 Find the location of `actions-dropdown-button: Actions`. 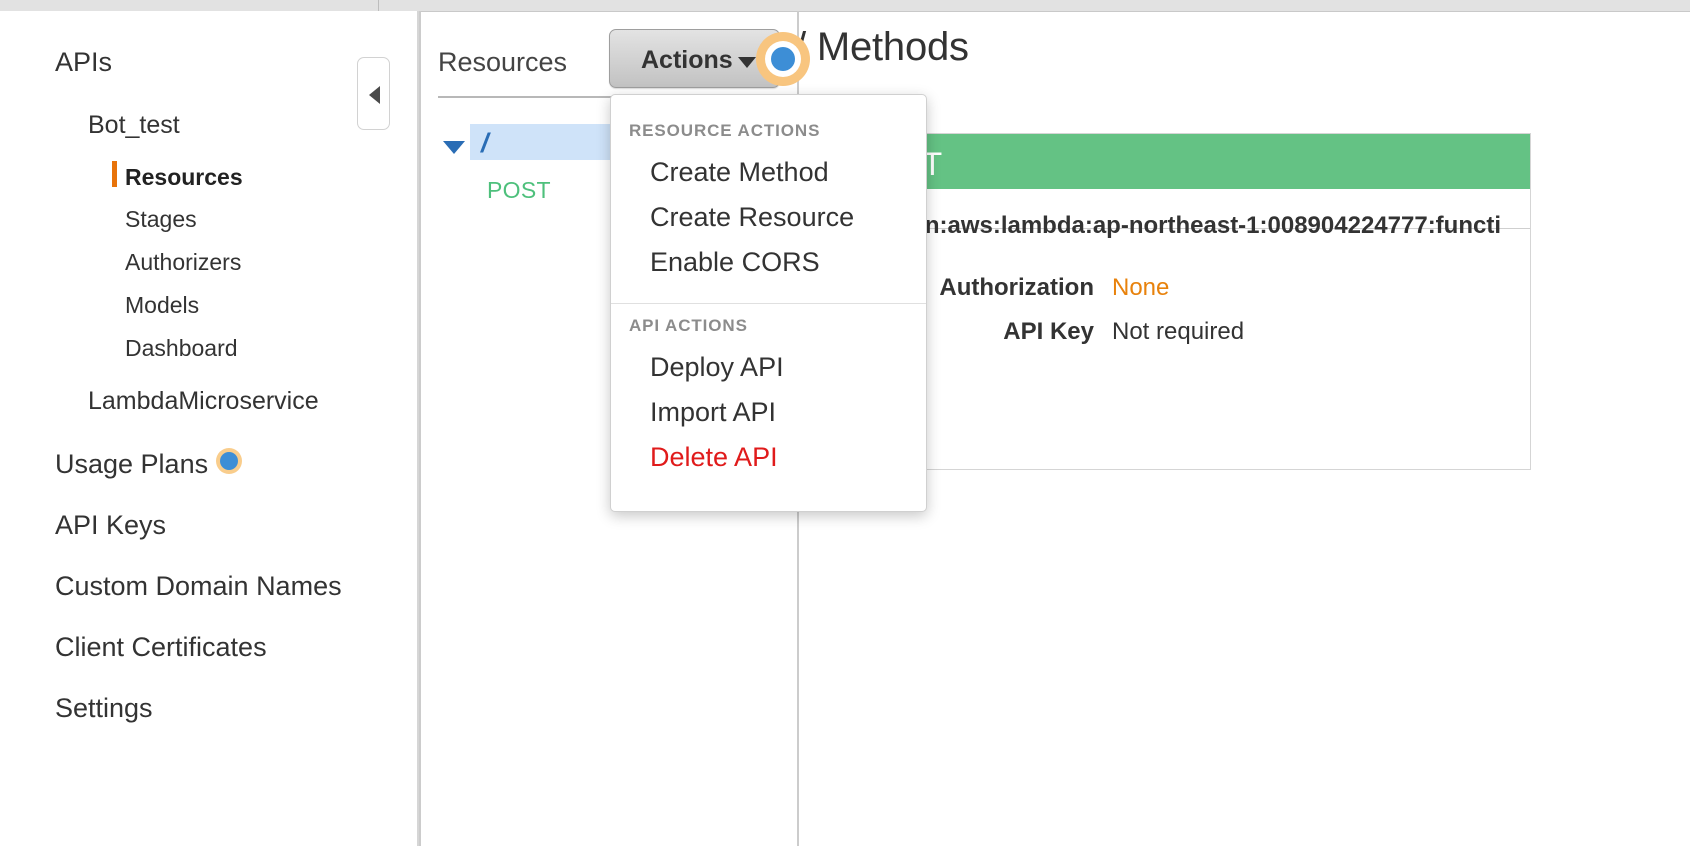

actions-dropdown-button: Actions is located at coordinates (694, 58).